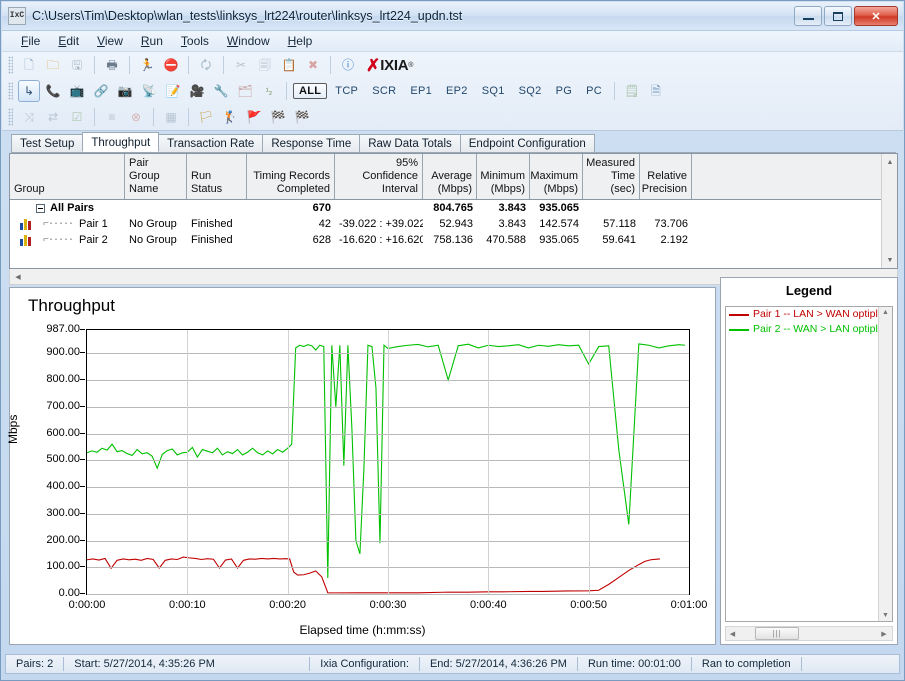 The height and width of the screenshot is (681, 905). Describe the element at coordinates (77, 65) in the screenshot. I see `save-icon: 🖫` at that location.